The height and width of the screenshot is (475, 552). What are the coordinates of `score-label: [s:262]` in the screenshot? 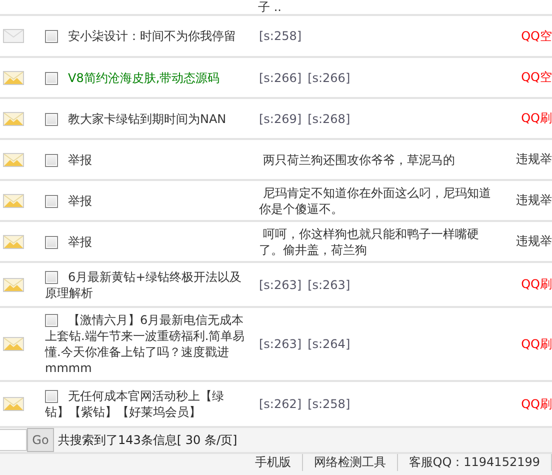 It's located at (280, 404).